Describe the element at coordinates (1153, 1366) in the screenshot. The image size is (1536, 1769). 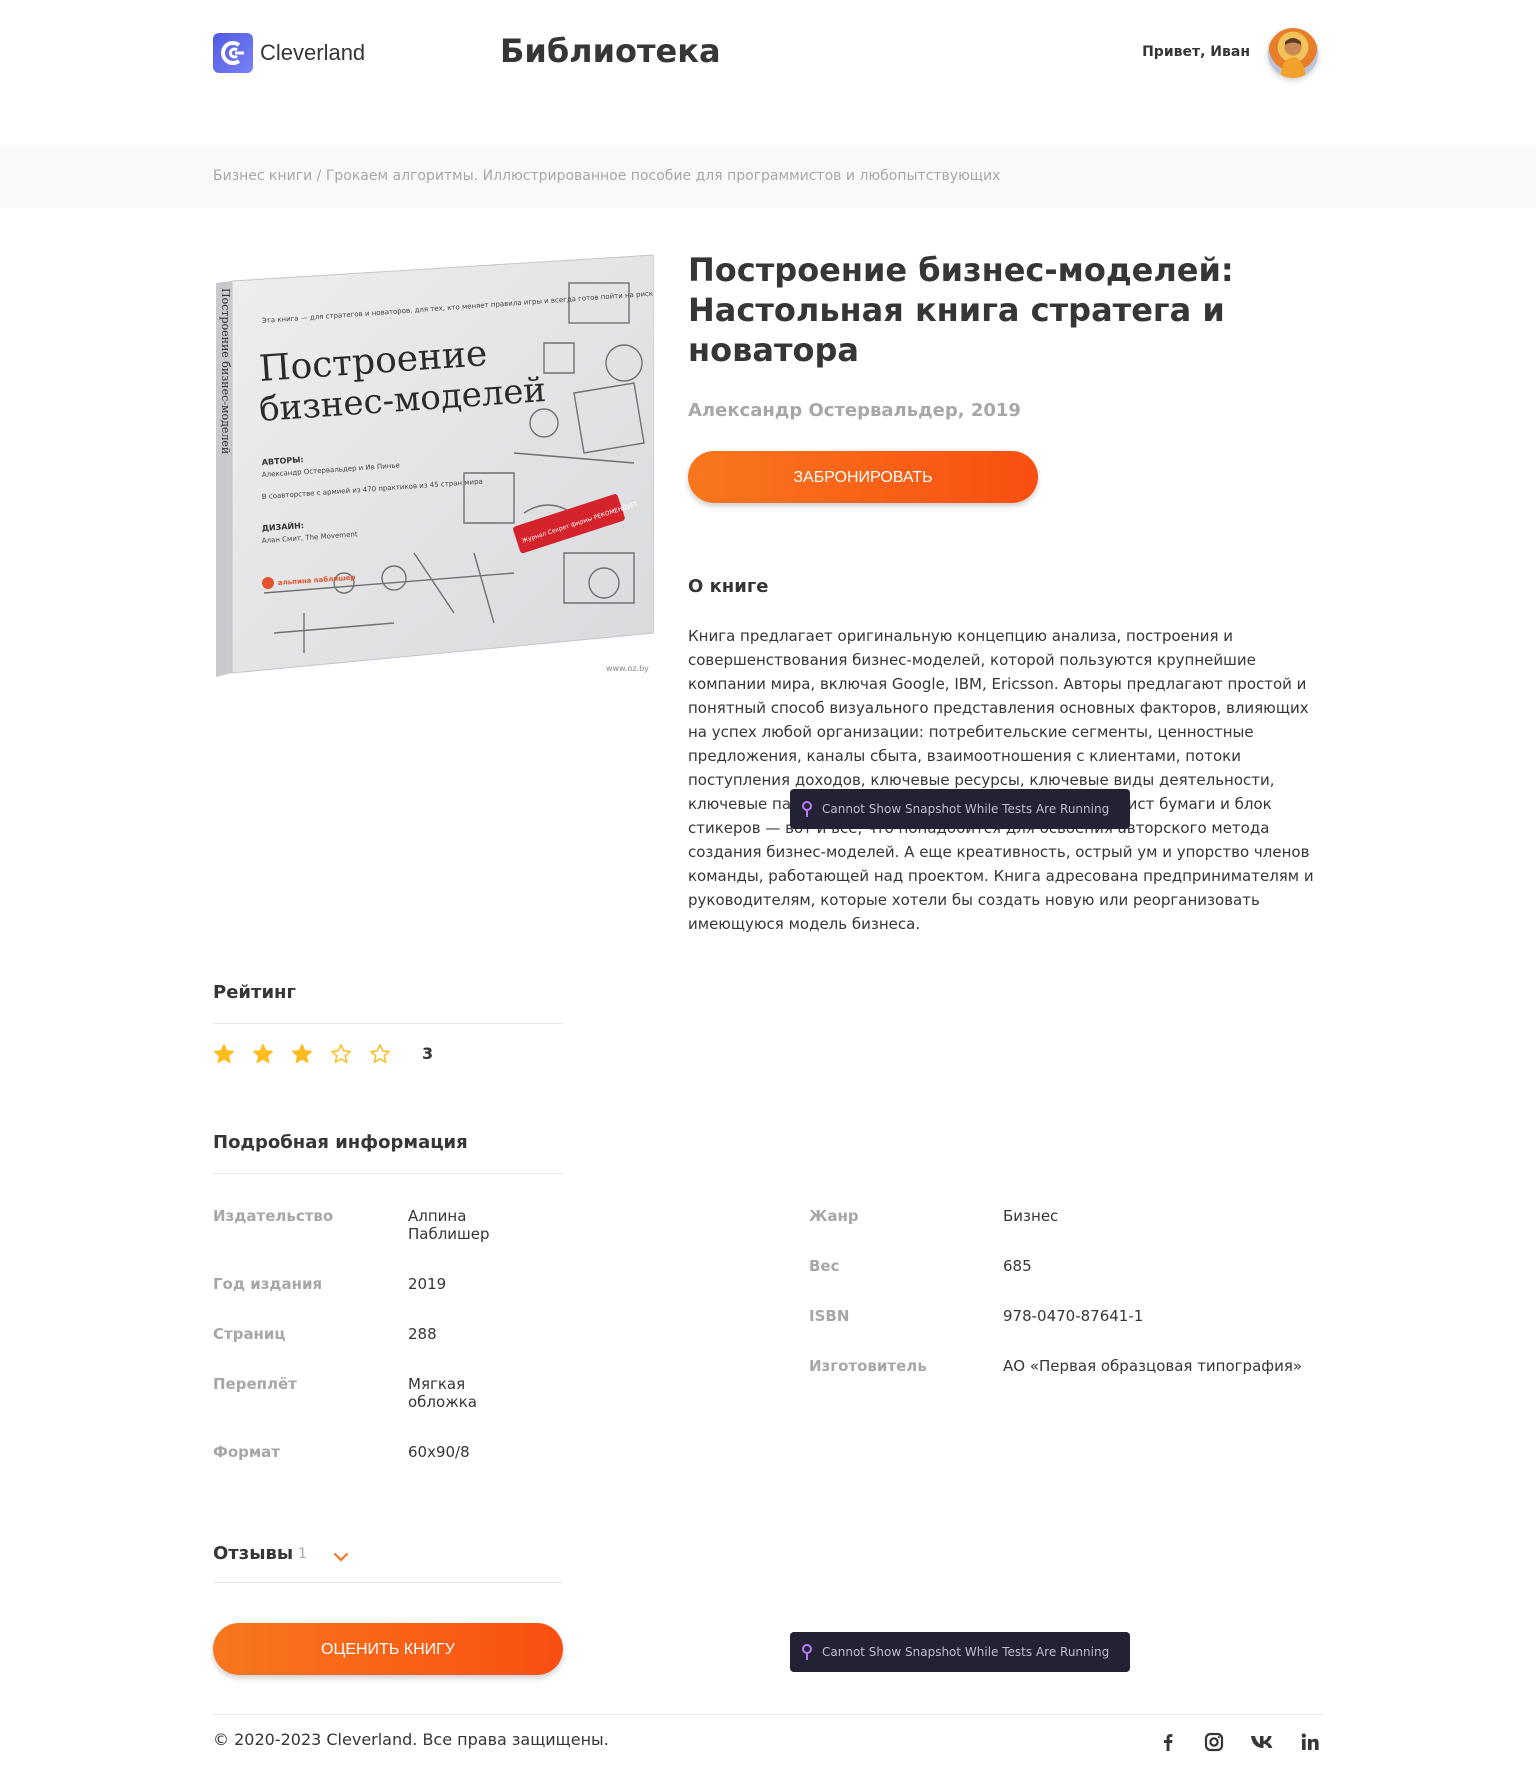
I see `detail-value: АО «Первая образцовая типография»` at that location.